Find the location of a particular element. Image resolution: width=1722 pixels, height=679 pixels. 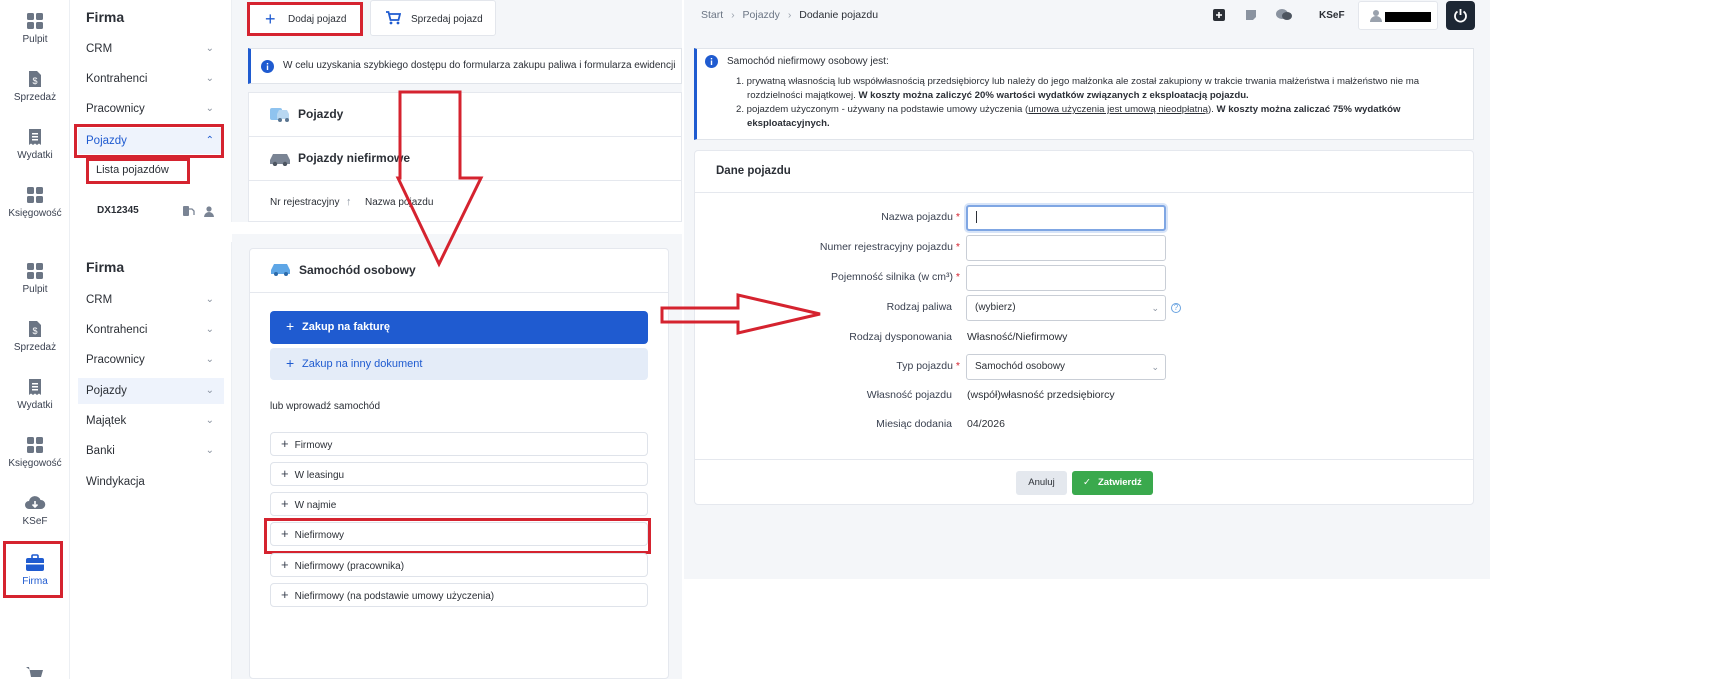

cancel-label: Anuluj is located at coordinates (1041, 482).